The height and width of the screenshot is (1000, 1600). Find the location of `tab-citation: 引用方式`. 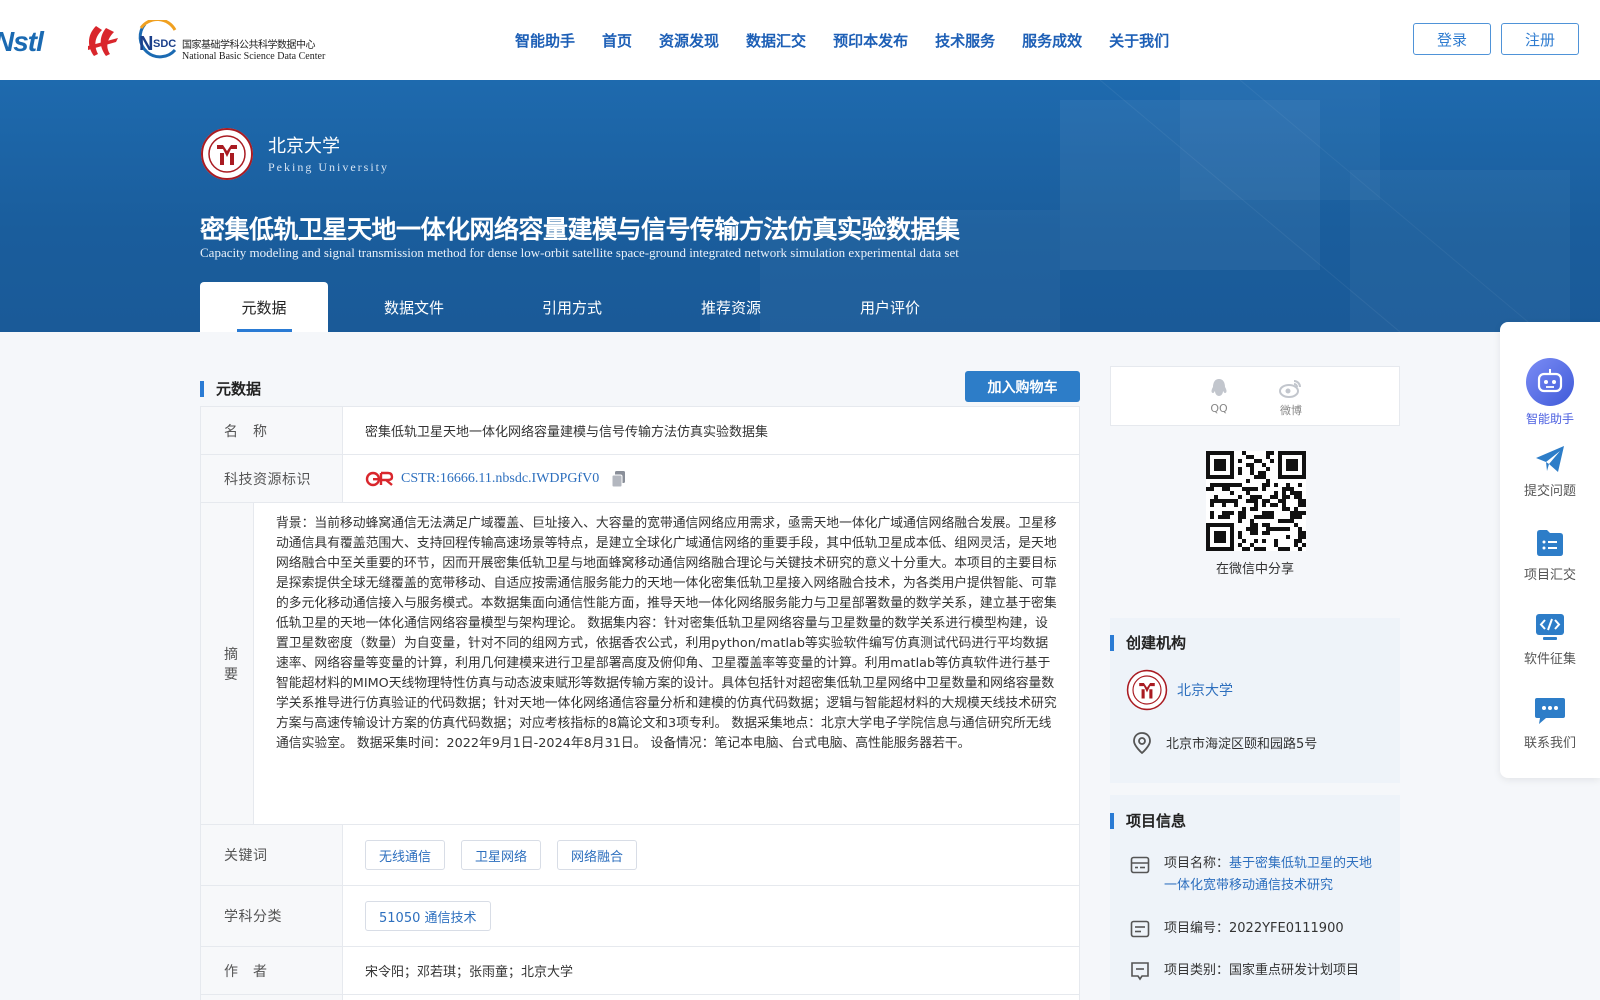

tab-citation: 引用方式 is located at coordinates (572, 307).